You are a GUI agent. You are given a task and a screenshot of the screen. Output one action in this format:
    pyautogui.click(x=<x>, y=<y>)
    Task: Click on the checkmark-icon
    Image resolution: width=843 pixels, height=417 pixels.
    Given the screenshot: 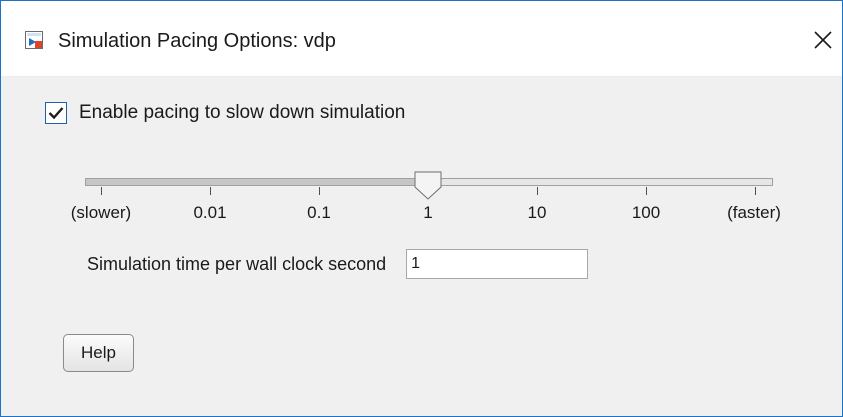 What is the action you would take?
    pyautogui.click(x=56, y=113)
    